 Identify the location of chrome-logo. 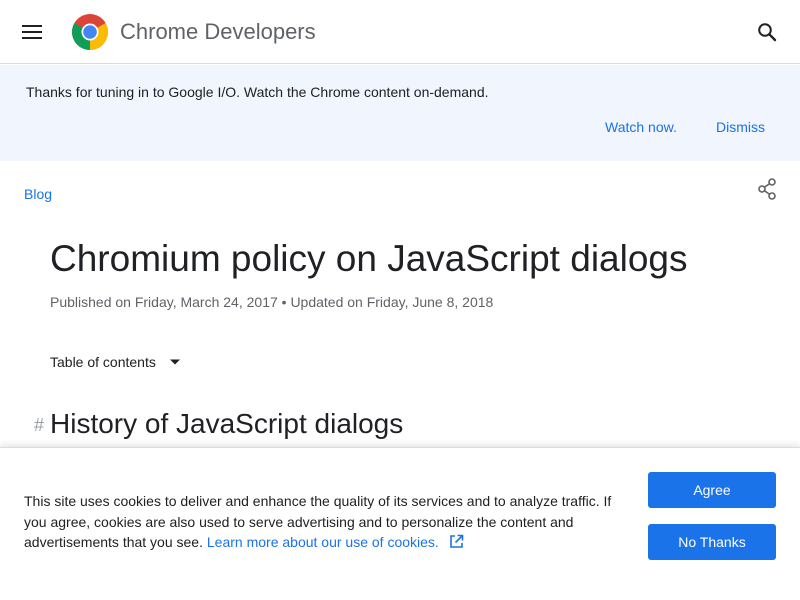
(90, 32).